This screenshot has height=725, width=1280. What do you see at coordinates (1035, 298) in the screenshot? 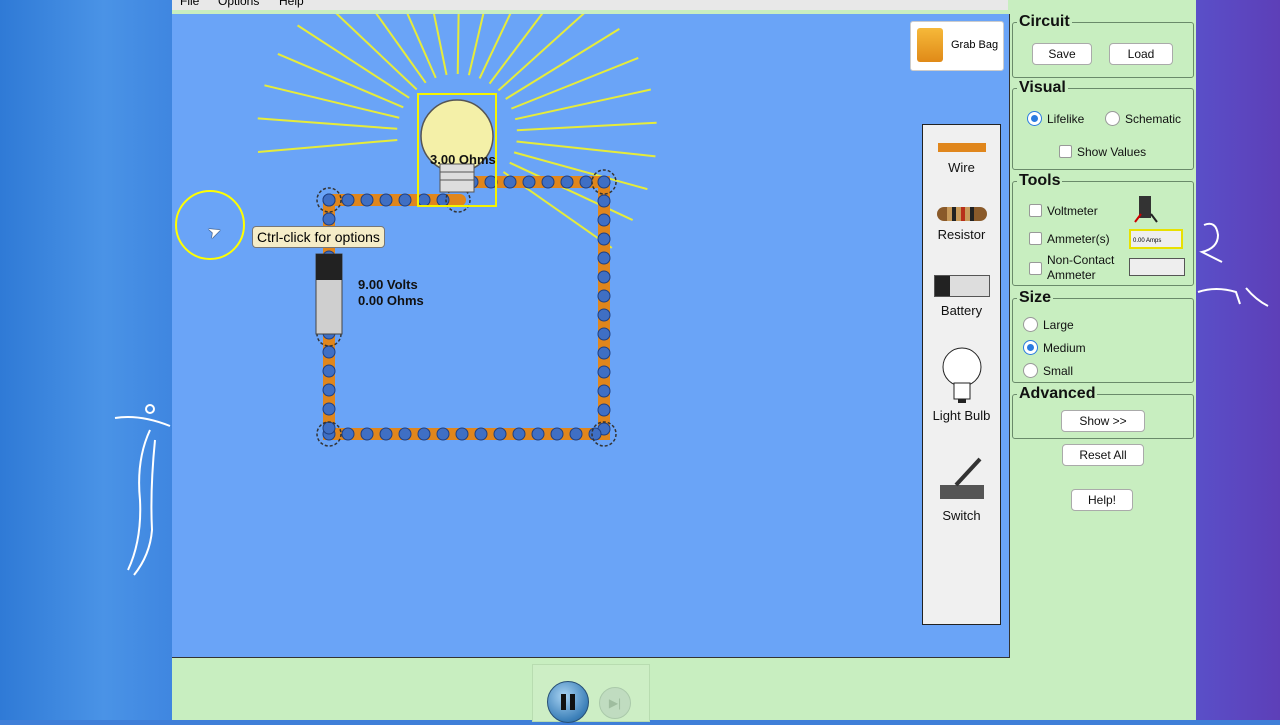
I see `size-title: Size` at bounding box center [1035, 298].